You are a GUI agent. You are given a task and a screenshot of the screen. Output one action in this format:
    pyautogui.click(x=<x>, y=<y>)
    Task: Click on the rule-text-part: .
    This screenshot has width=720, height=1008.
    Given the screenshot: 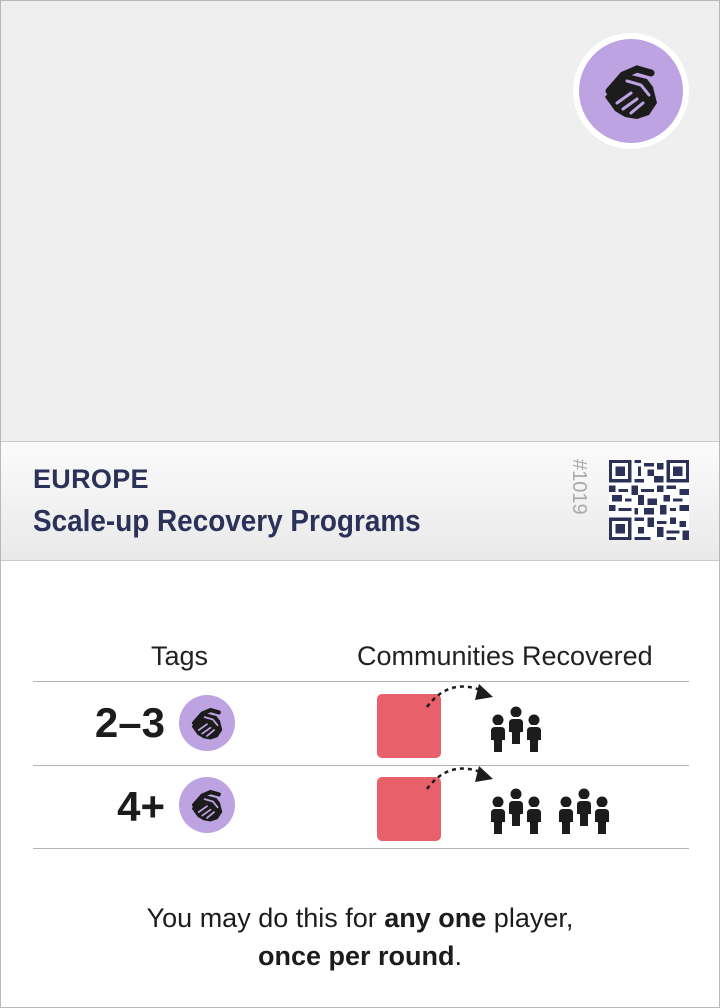 What is the action you would take?
    pyautogui.click(x=458, y=956)
    